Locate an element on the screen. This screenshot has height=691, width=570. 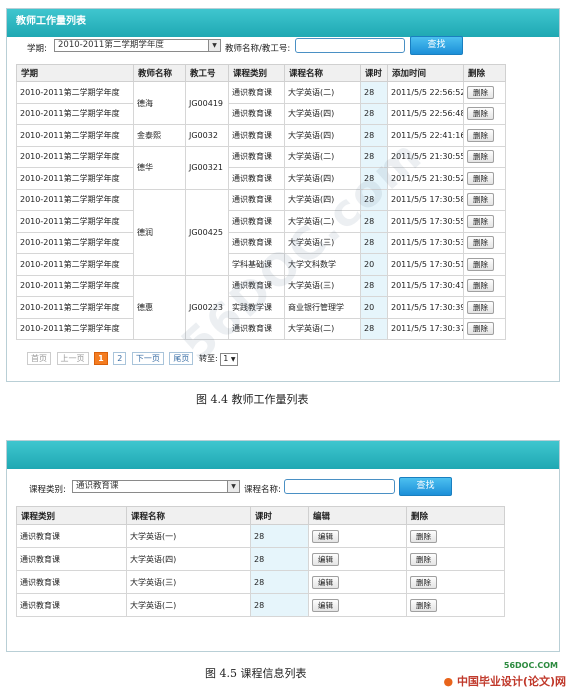
column-header: 编辑 is located at coordinates (357, 515).